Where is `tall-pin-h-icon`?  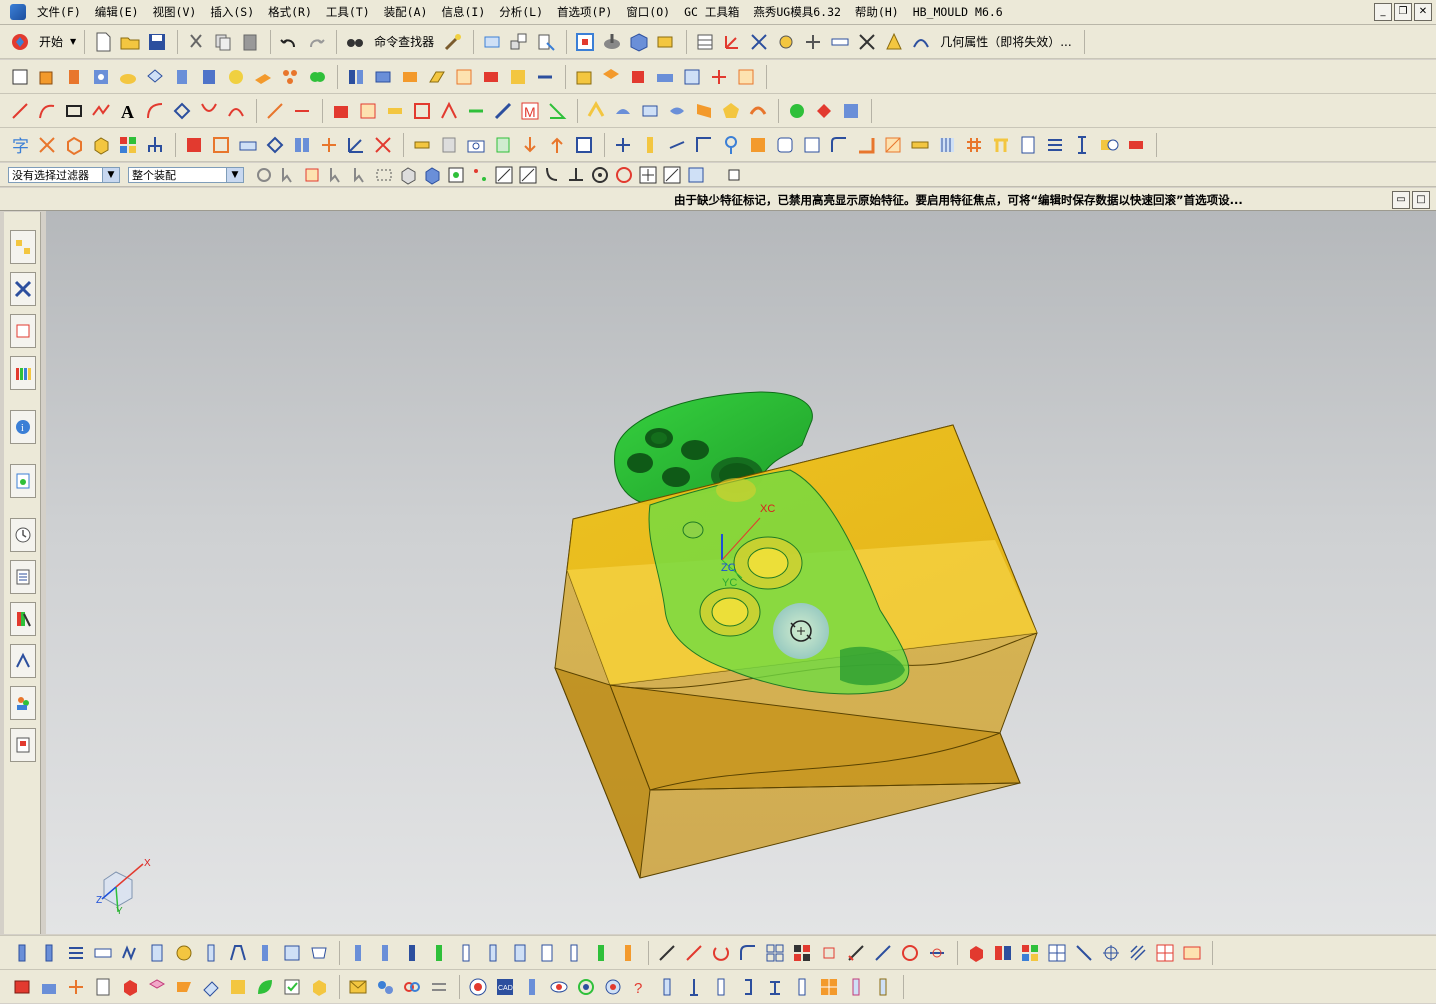
tall-pin-h-icon is located at coordinates (883, 987).